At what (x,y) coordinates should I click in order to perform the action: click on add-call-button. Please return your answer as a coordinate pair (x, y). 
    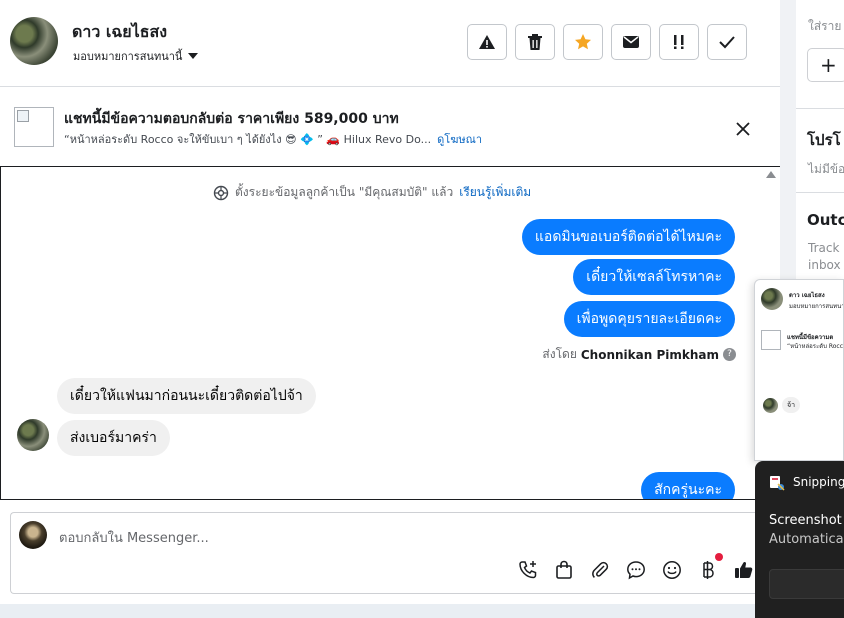
    Looking at the image, I should click on (528, 570).